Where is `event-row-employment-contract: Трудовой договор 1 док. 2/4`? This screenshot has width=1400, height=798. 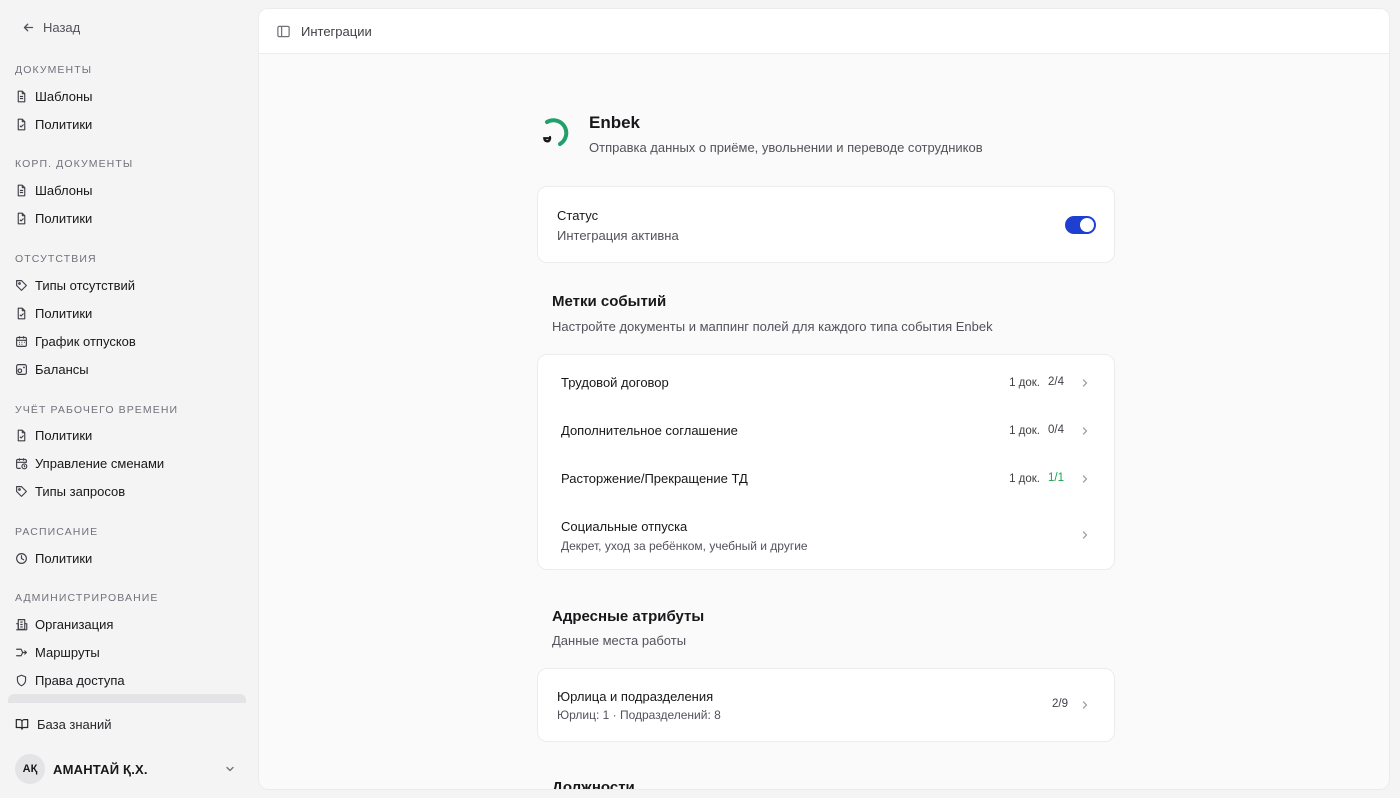
event-row-employment-contract: Трудовой договор 1 док. 2/4 is located at coordinates (826, 379).